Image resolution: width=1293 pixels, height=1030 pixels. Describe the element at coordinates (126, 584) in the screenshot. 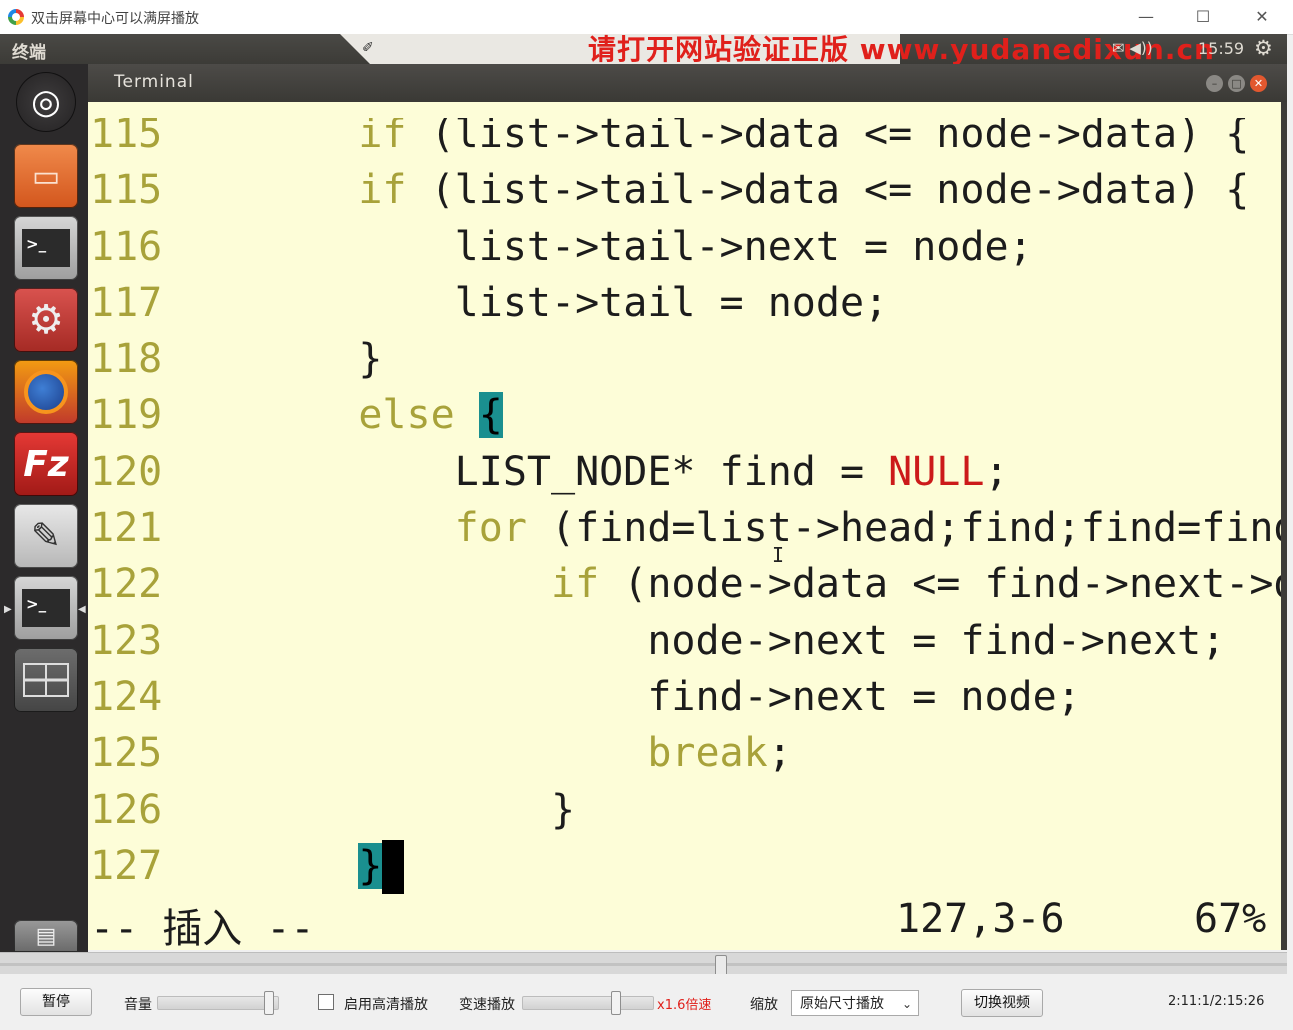

I see `line-number: 122` at that location.